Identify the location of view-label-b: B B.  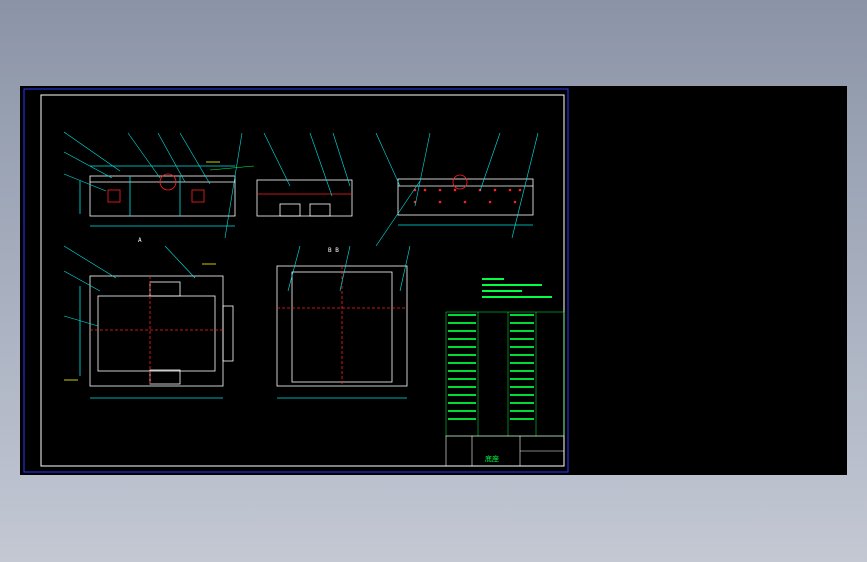
(333, 250).